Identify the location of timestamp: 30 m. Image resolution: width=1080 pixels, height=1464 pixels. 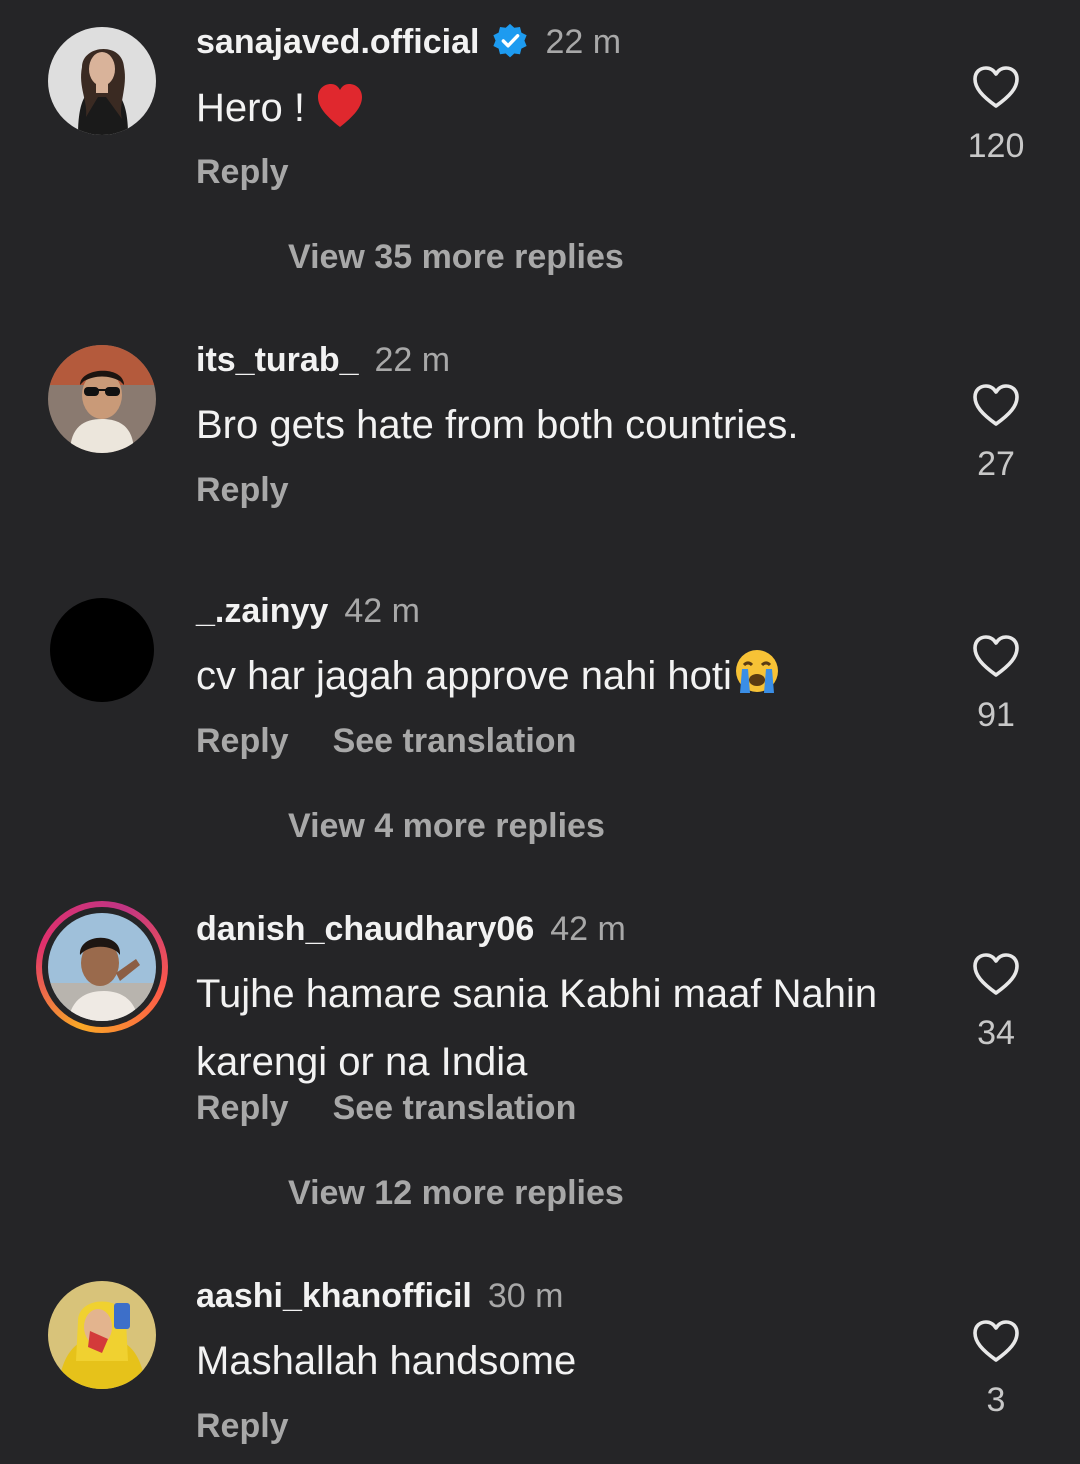
(525, 1296).